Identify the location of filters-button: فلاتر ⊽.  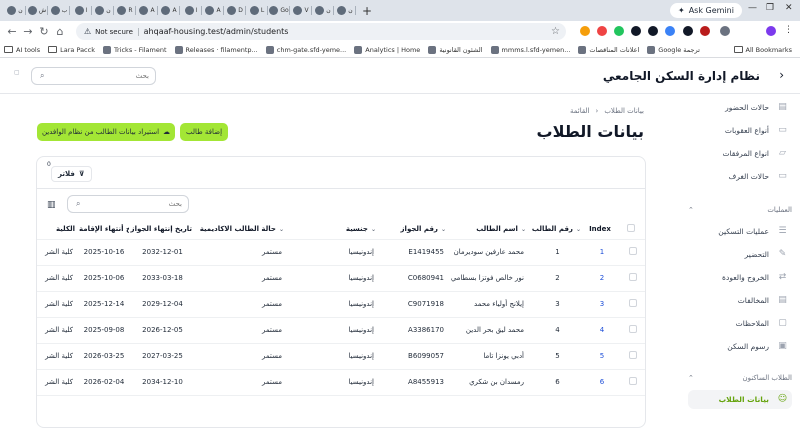
(71, 174).